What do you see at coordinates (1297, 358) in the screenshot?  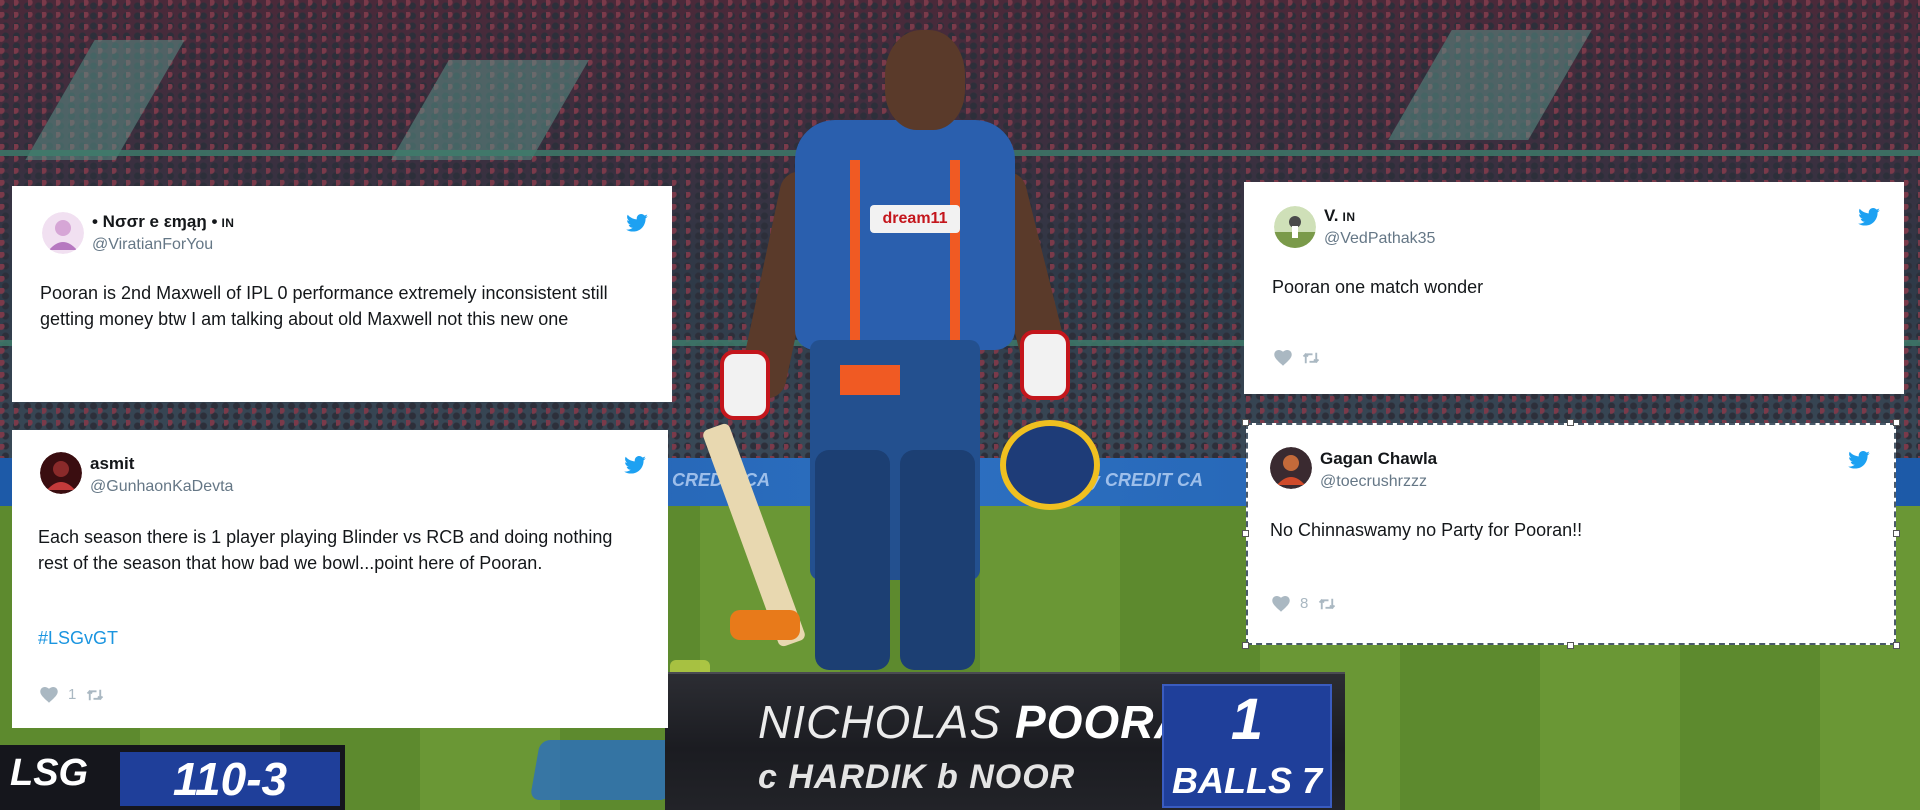 I see `tweet-actions` at bounding box center [1297, 358].